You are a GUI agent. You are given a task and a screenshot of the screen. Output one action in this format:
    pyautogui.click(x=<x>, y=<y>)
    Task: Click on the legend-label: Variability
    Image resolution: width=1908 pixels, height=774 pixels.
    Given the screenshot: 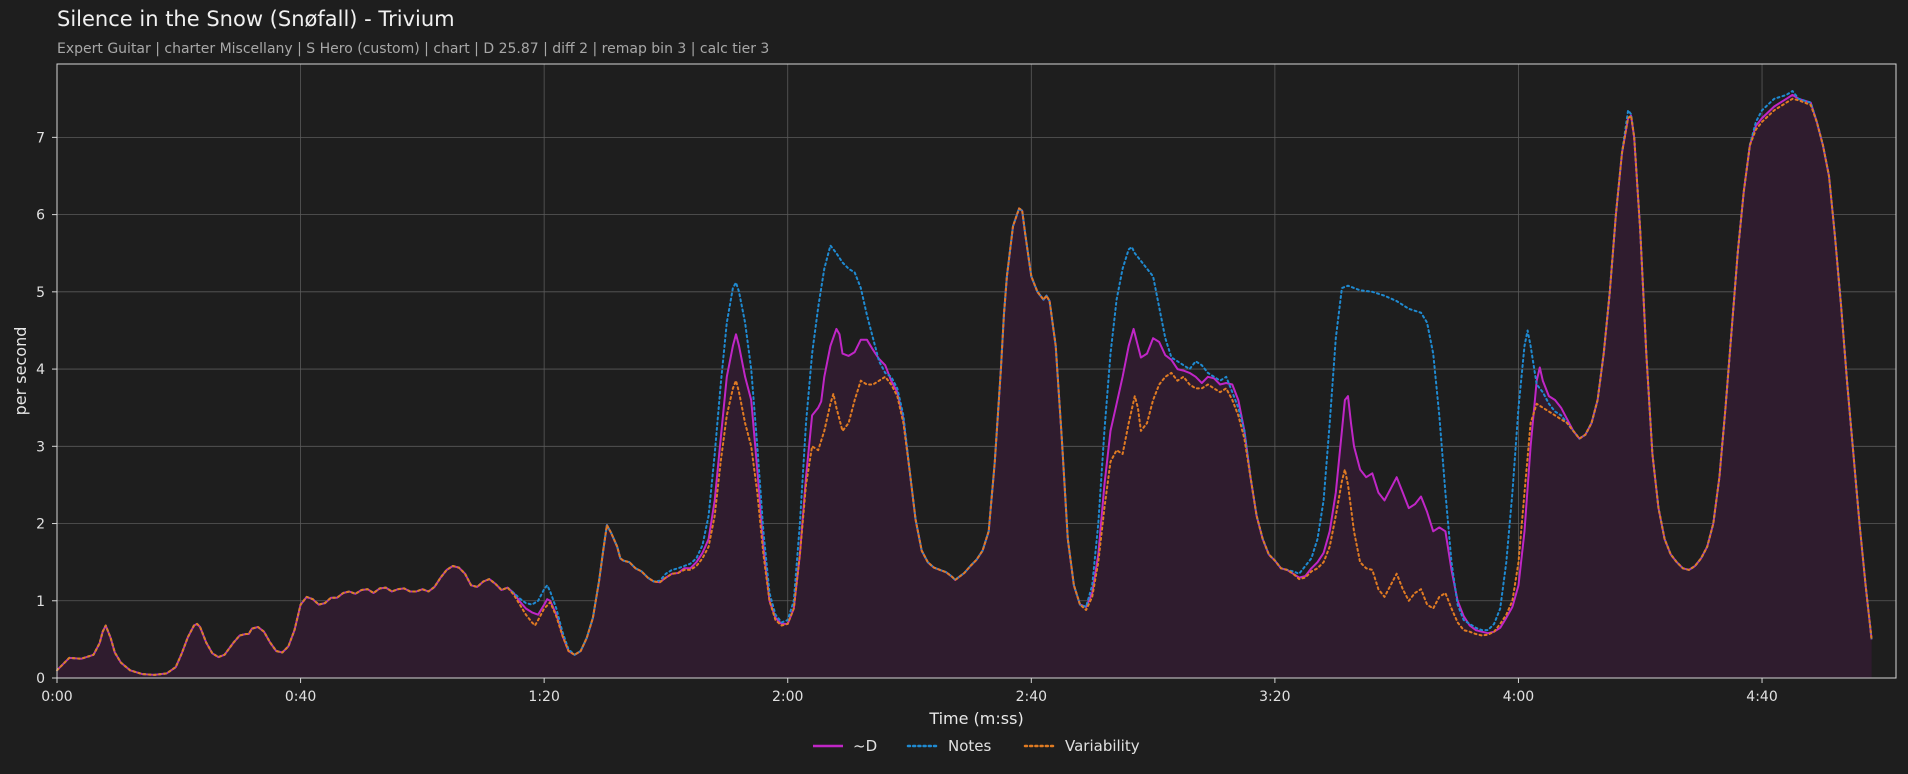 What is the action you would take?
    pyautogui.click(x=1102, y=746)
    